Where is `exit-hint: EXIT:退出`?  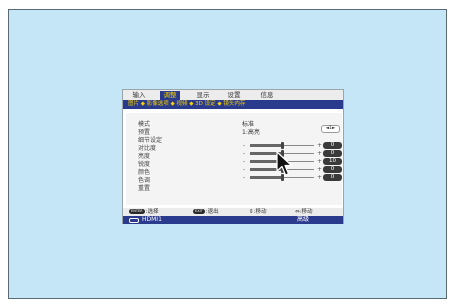 exit-hint: EXIT:退出 is located at coordinates (206, 212).